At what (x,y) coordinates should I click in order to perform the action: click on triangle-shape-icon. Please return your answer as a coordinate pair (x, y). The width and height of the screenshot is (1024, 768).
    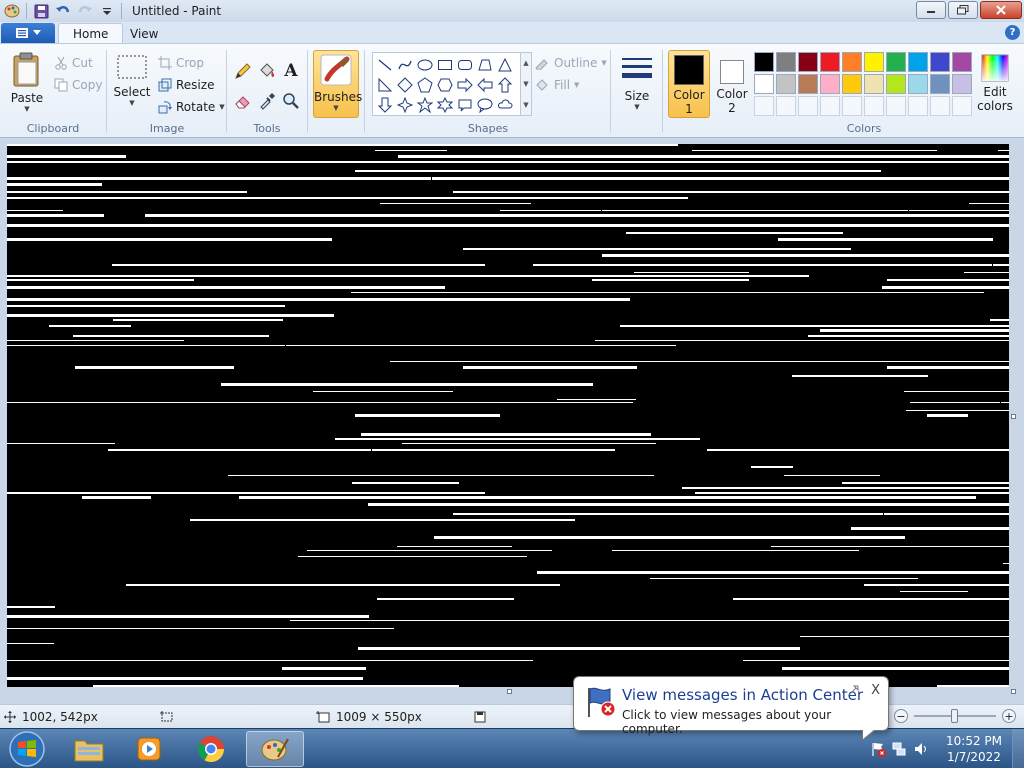
    Looking at the image, I should click on (505, 65).